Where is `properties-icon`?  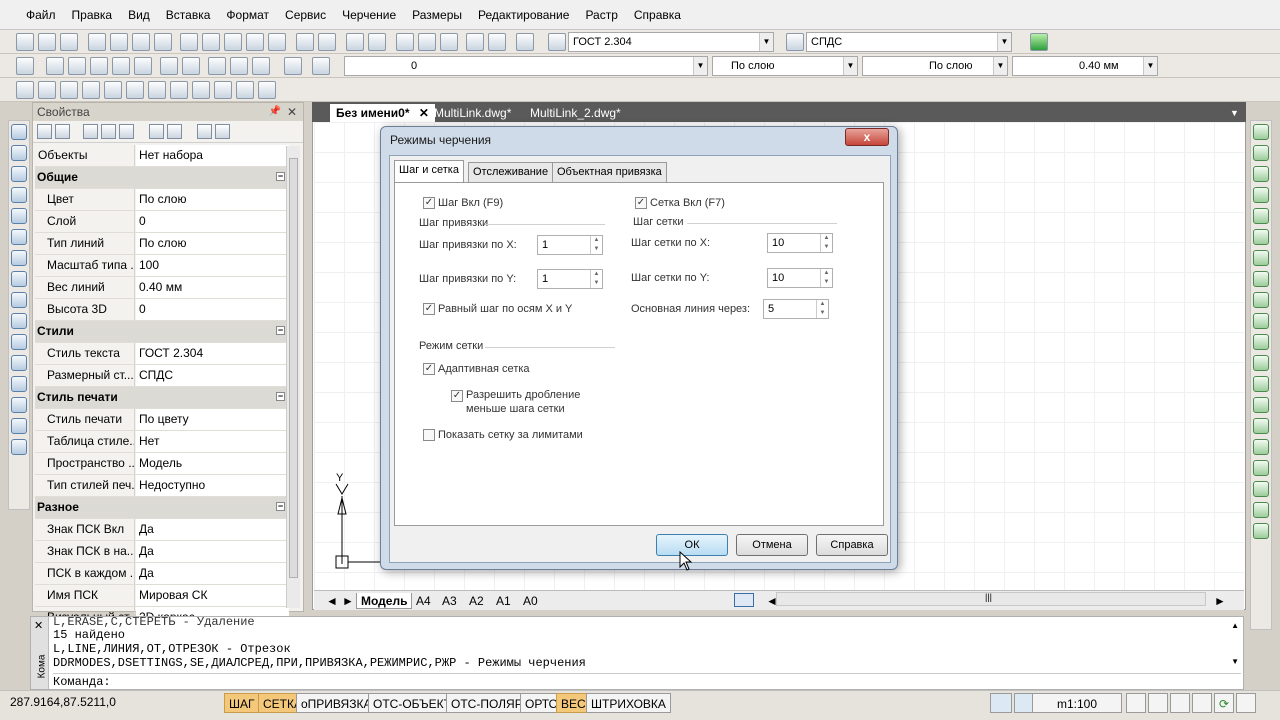
properties-icon is located at coordinates (497, 42).